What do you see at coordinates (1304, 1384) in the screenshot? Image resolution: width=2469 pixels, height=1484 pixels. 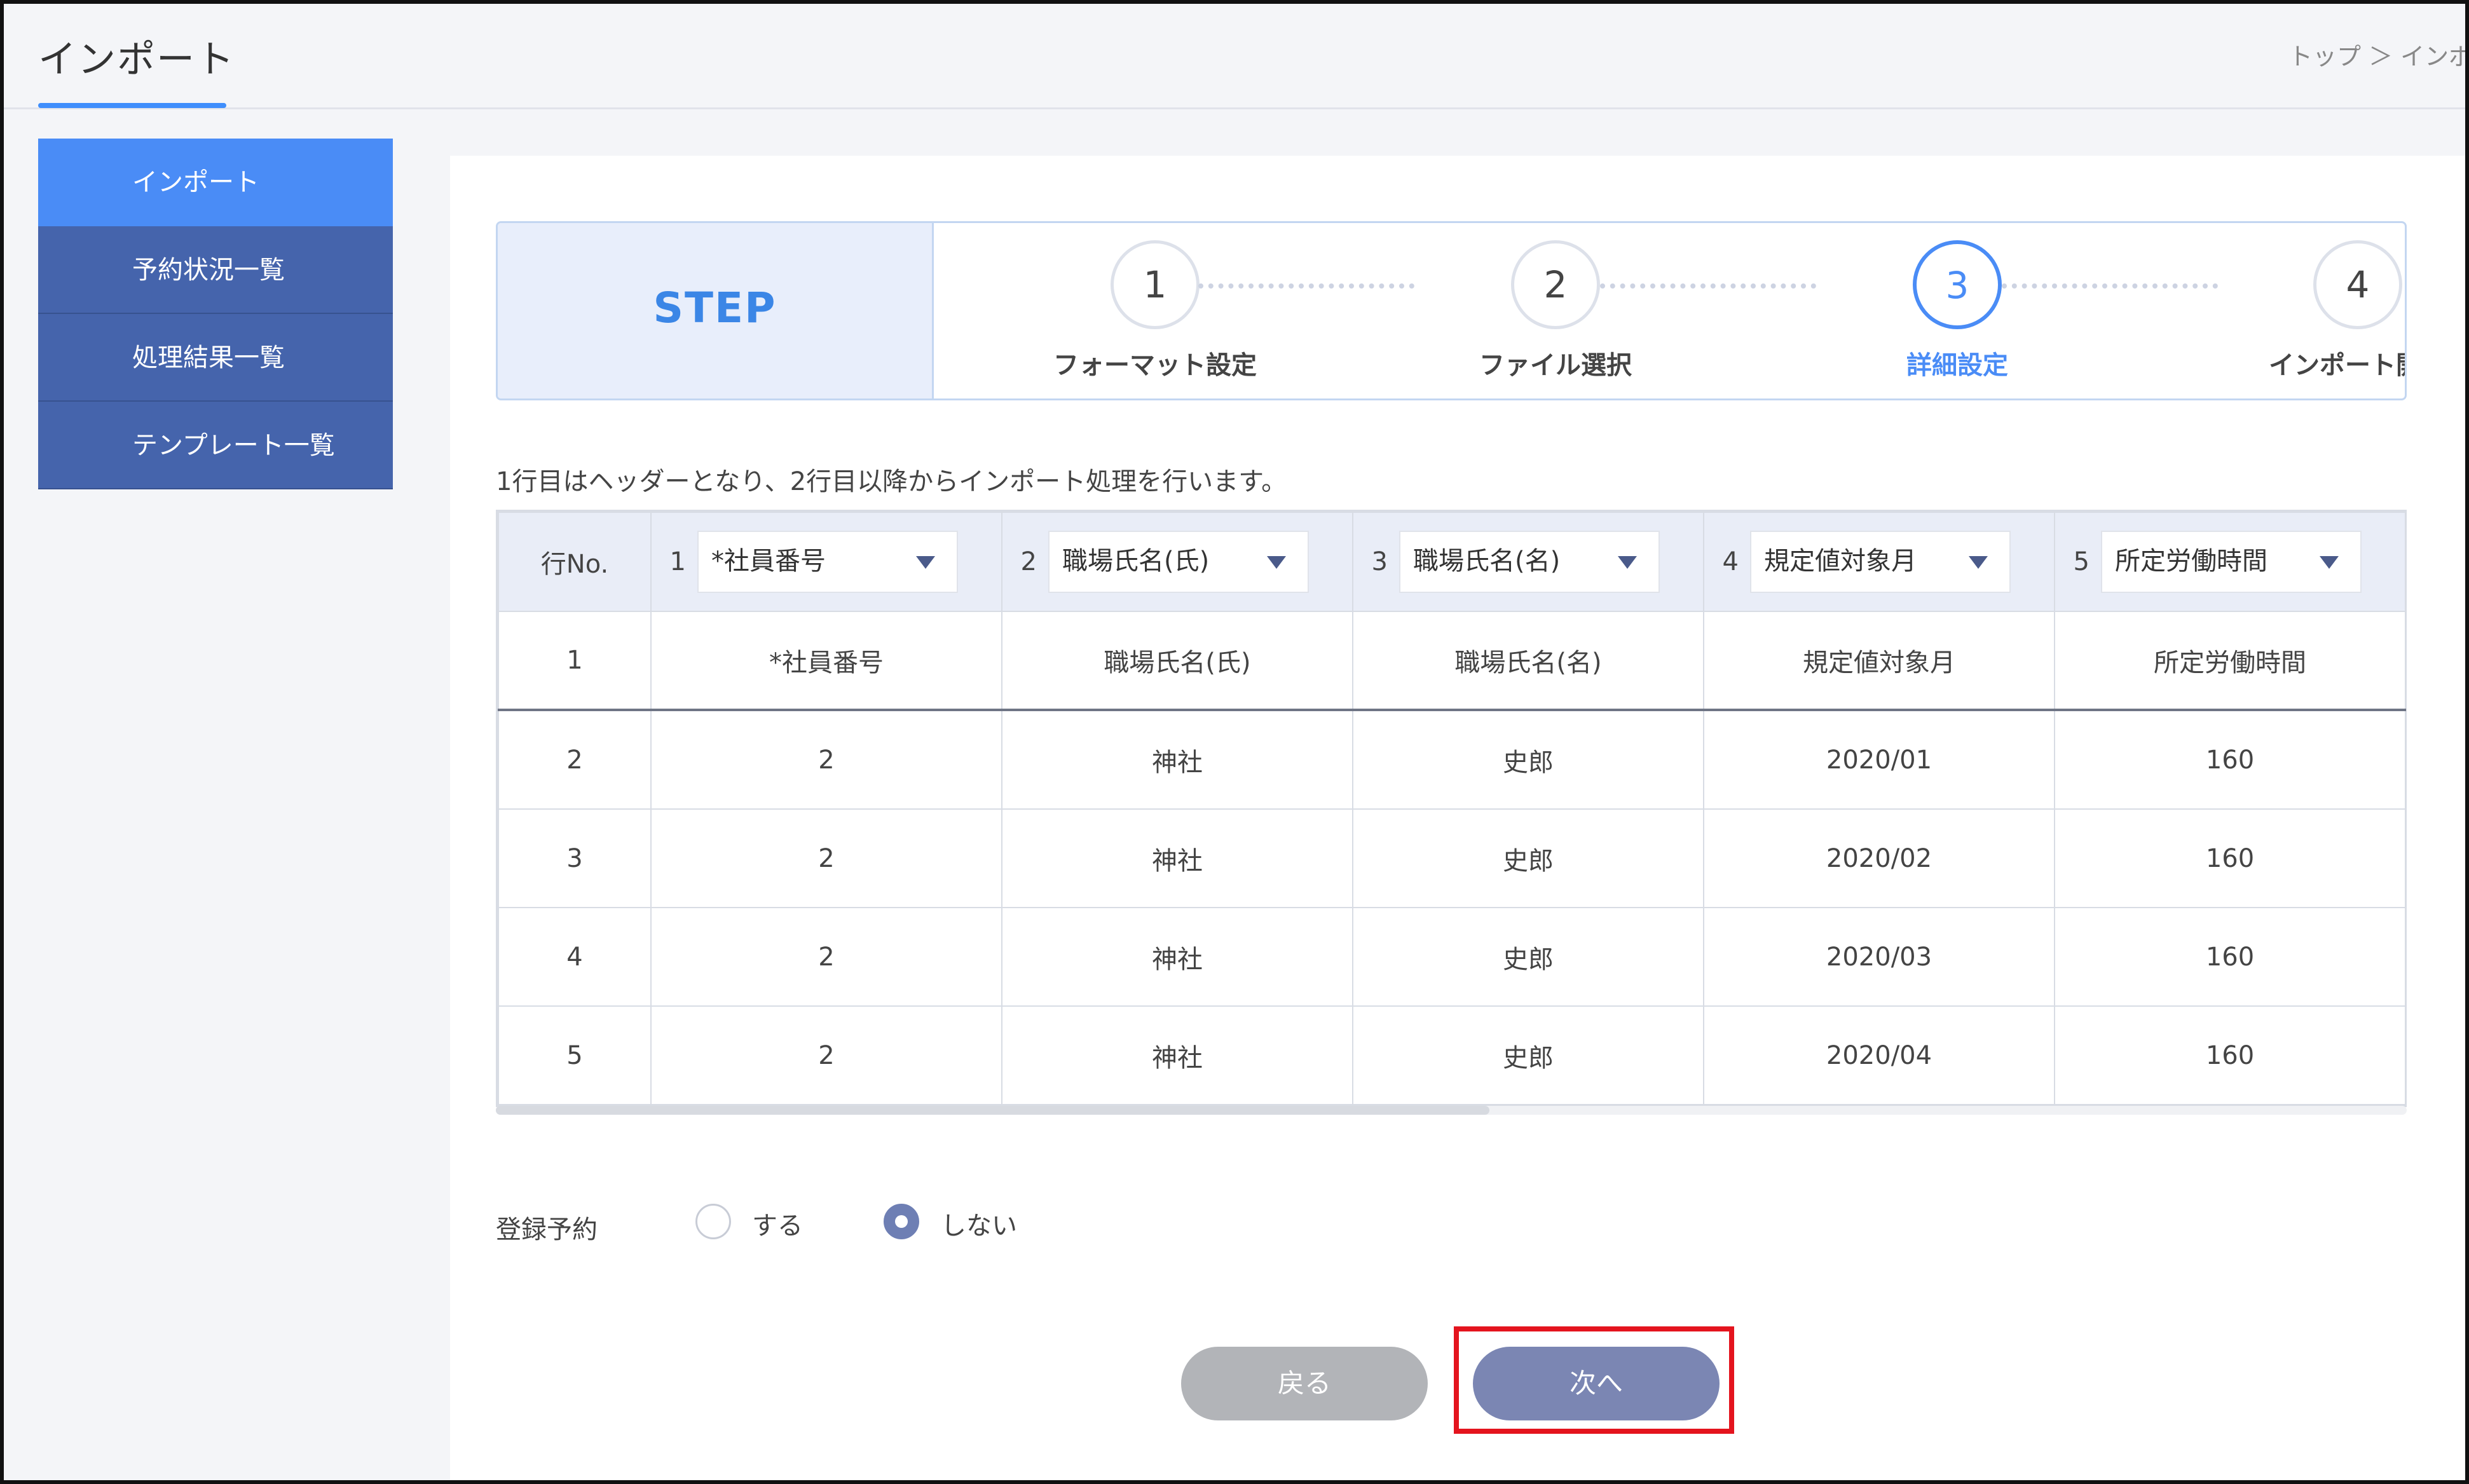 I see `back-button: 戻る` at bounding box center [1304, 1384].